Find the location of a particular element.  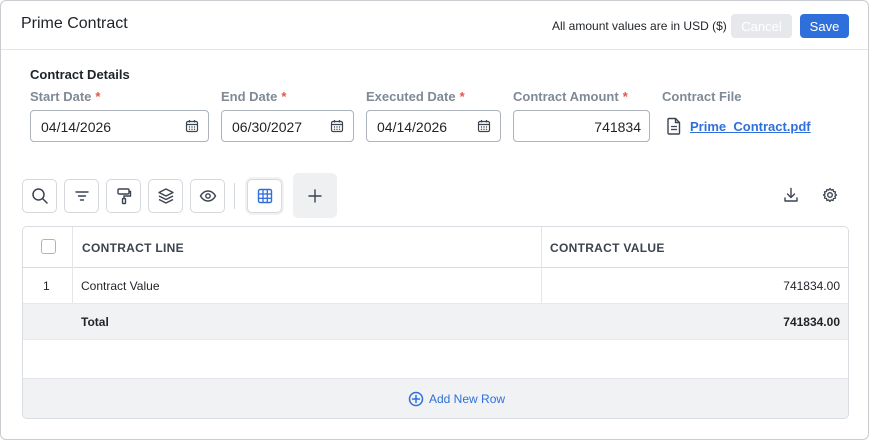

currency-note: All amount values are in USD ($) is located at coordinates (639, 26).